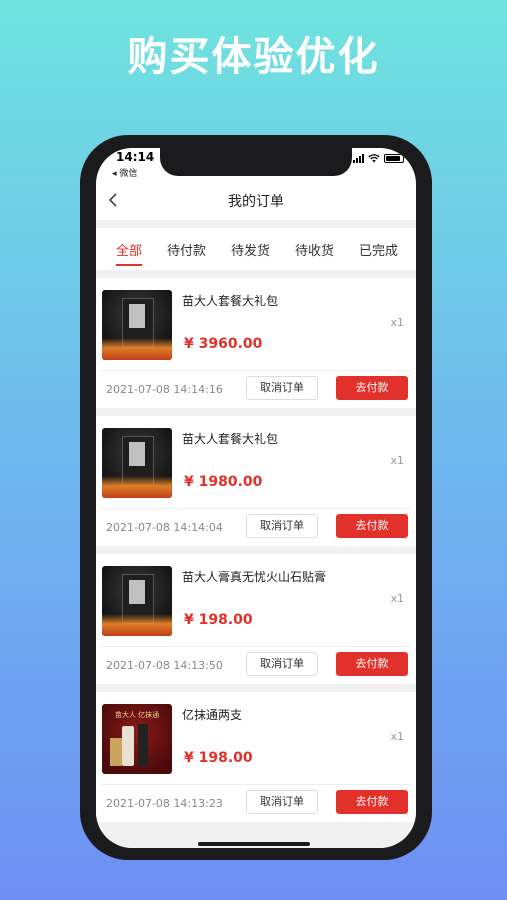 The height and width of the screenshot is (900, 507). I want to click on order-tabs: 全部 待付款 待发货 待收货 已完成, so click(256, 248).